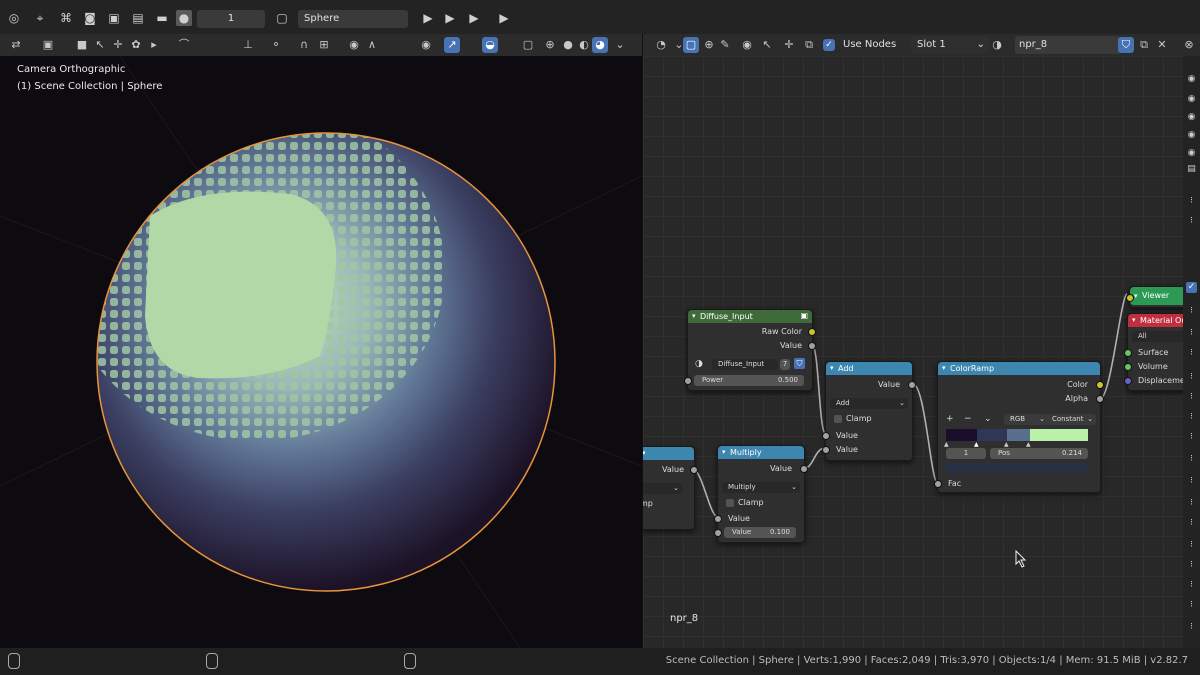 This screenshot has height=675, width=1200. Describe the element at coordinates (568, 45) in the screenshot. I see `solid-icon: ●` at that location.